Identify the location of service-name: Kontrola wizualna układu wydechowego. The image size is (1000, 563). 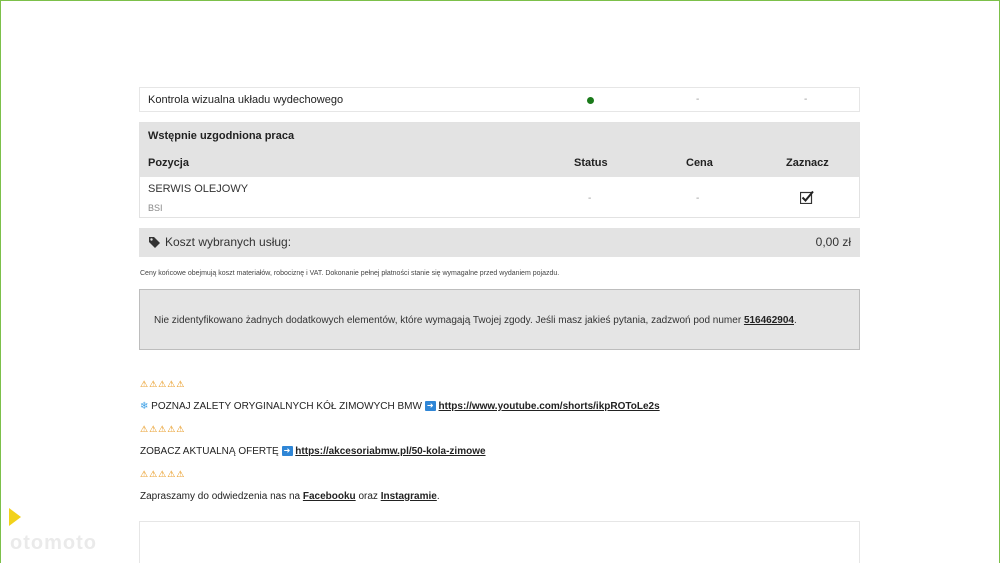
(246, 100).